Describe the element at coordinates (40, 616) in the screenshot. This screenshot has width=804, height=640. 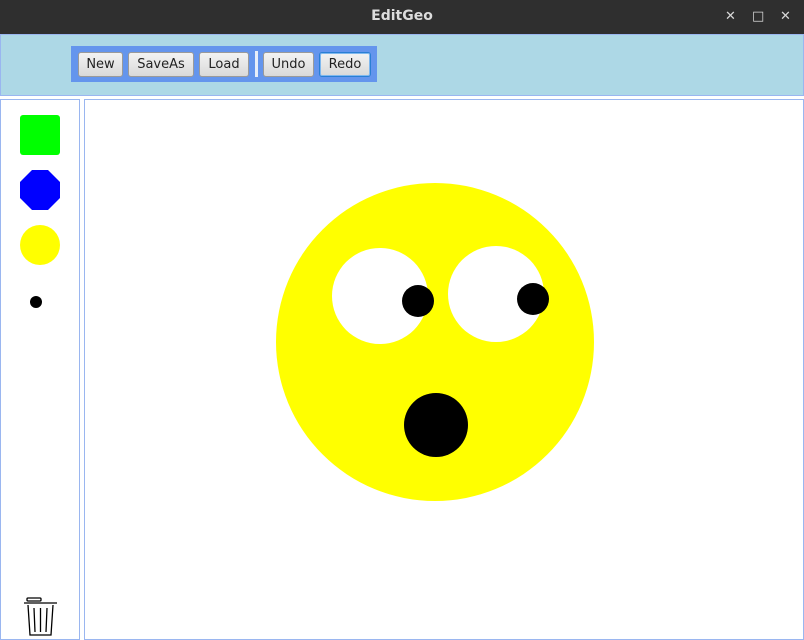
I see `trash-icon` at that location.